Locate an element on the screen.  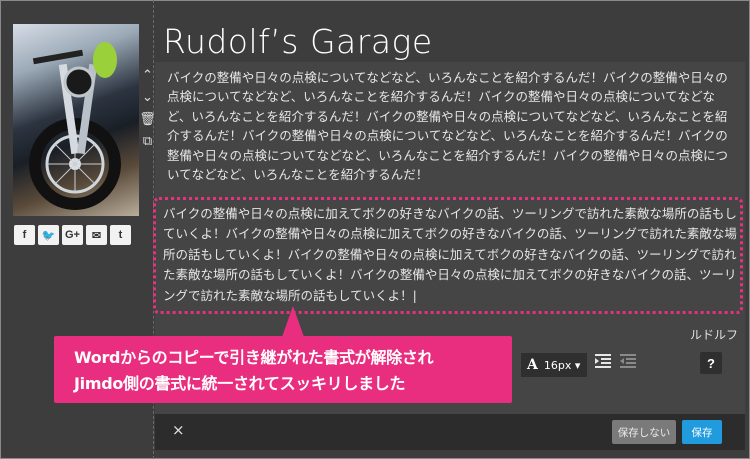
indent-icon is located at coordinates (604, 364).